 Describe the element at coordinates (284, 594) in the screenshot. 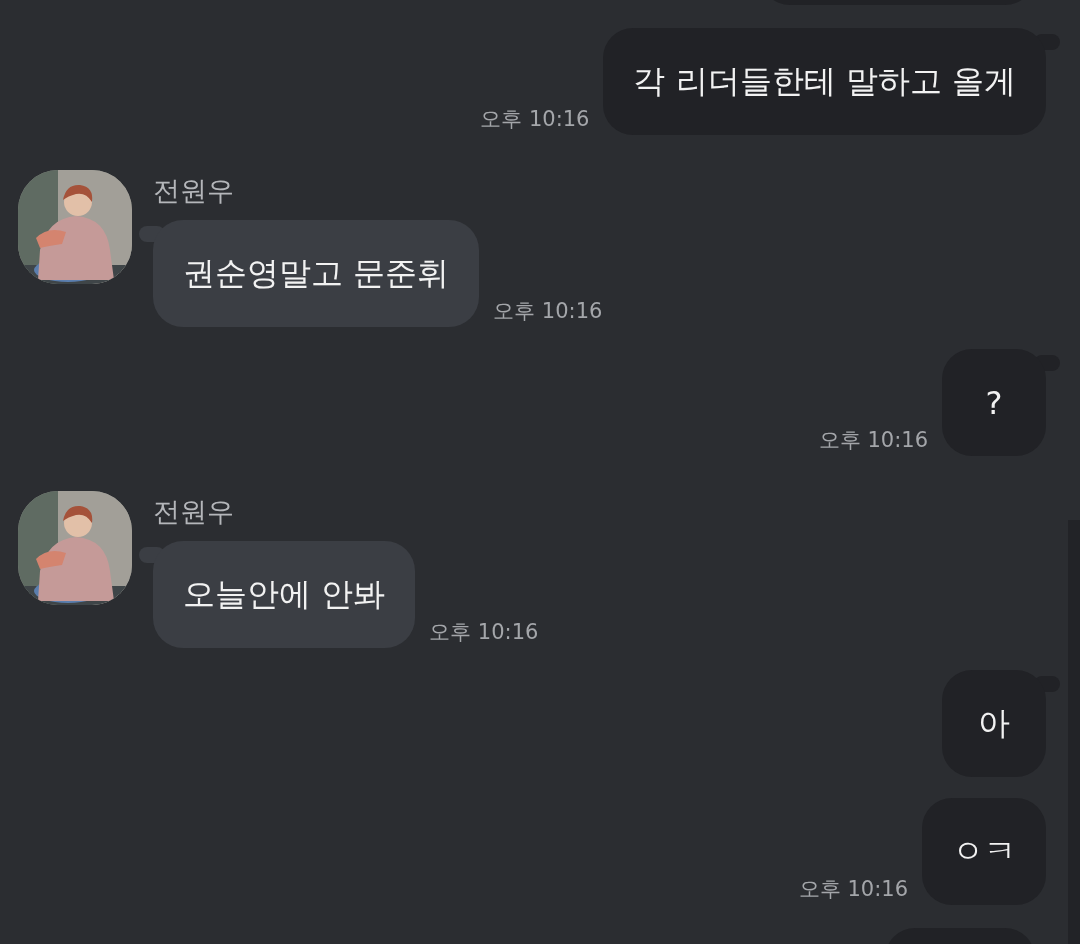

I see `message-bubble: 오늘안에 안봐` at that location.